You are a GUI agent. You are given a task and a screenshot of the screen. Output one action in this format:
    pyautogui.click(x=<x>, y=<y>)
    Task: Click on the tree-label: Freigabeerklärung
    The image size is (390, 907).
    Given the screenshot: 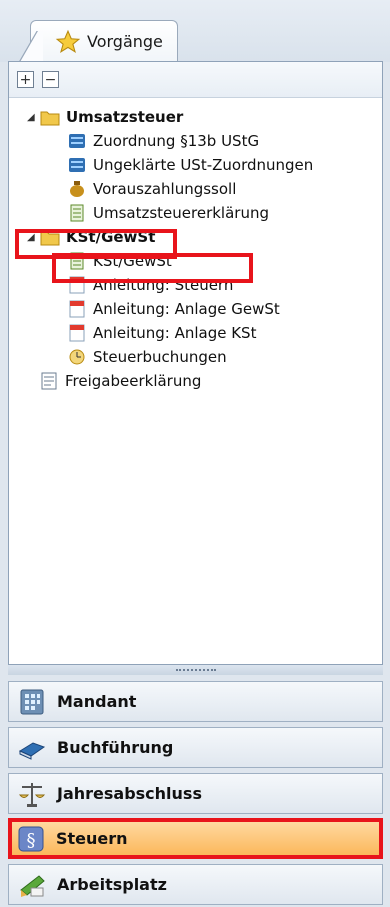 What is the action you would take?
    pyautogui.click(x=133, y=381)
    